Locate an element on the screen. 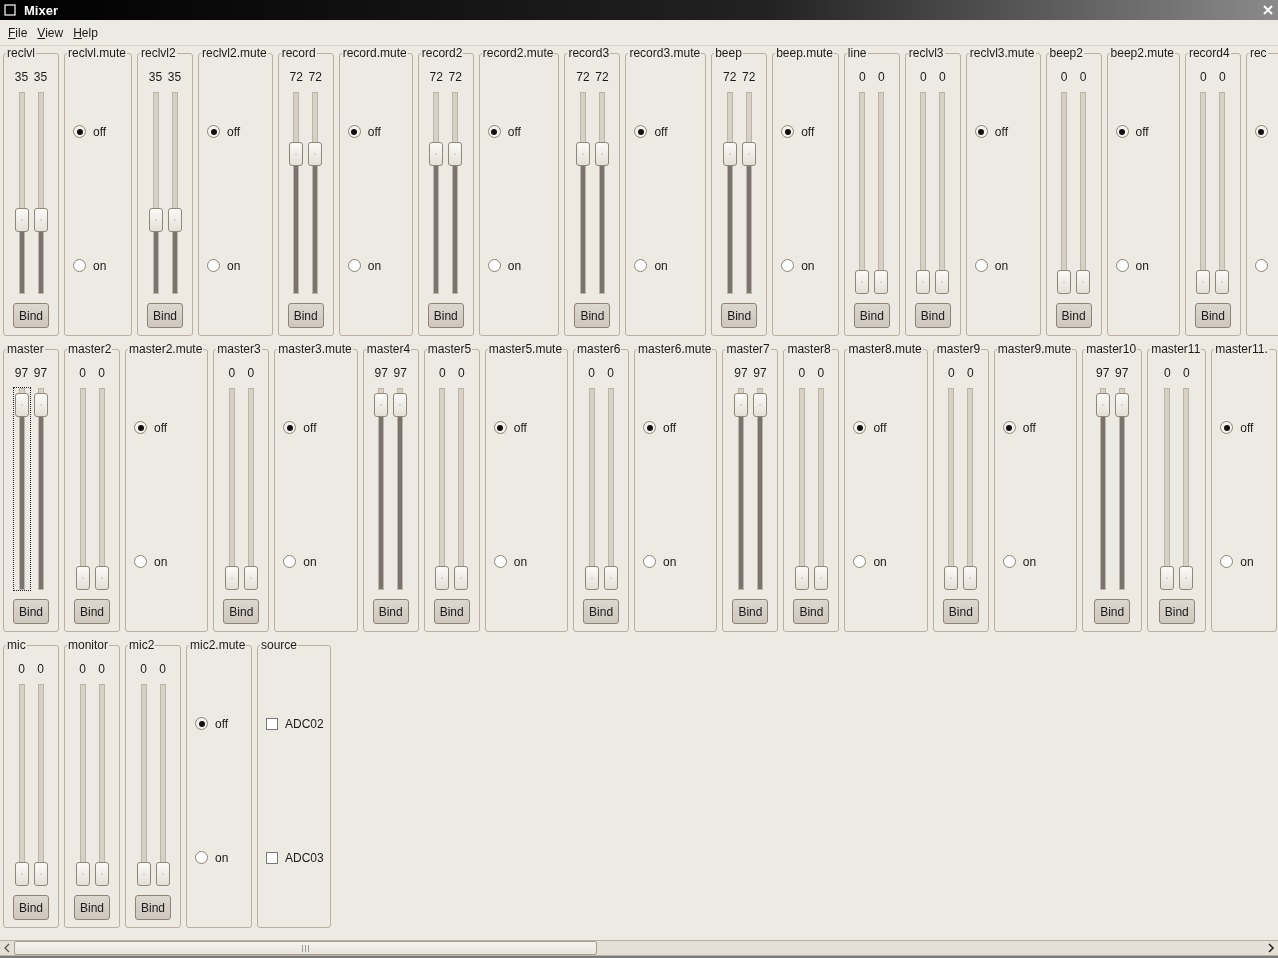  horizontal-scrollbar is located at coordinates (639, 948).